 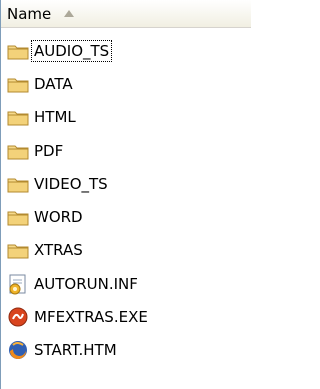 I want to click on file-row: AUTORUN.INF, so click(x=126, y=283).